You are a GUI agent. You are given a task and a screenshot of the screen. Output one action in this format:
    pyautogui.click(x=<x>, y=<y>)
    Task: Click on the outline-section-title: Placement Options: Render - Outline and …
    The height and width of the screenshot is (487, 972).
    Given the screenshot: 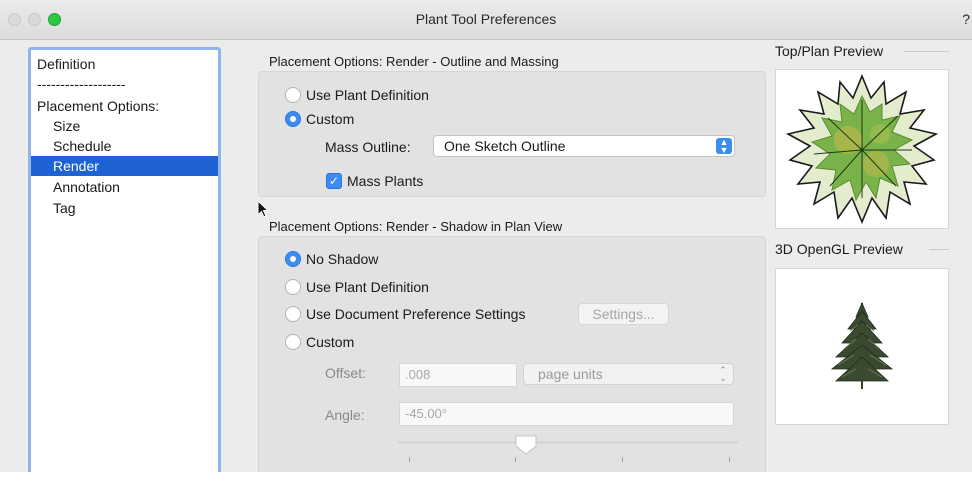 What is the action you would take?
    pyautogui.click(x=414, y=61)
    